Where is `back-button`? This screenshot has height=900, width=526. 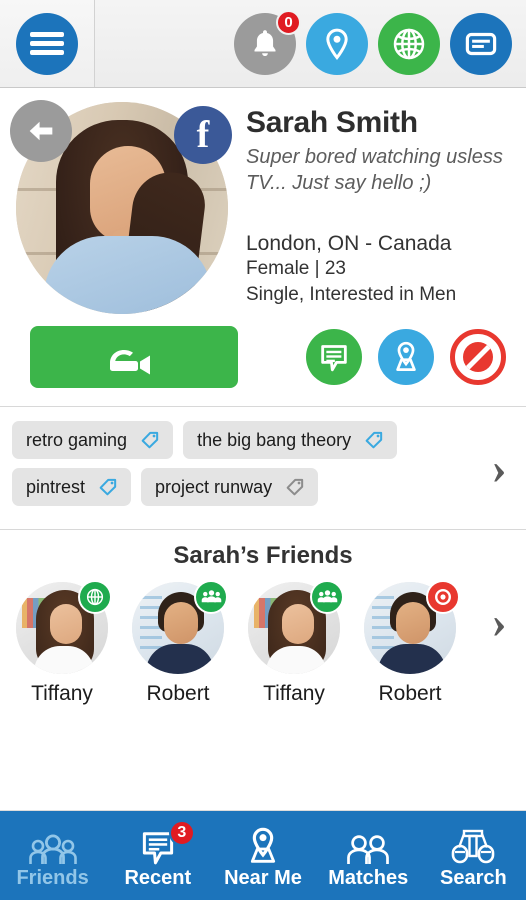
back-button is located at coordinates (41, 131).